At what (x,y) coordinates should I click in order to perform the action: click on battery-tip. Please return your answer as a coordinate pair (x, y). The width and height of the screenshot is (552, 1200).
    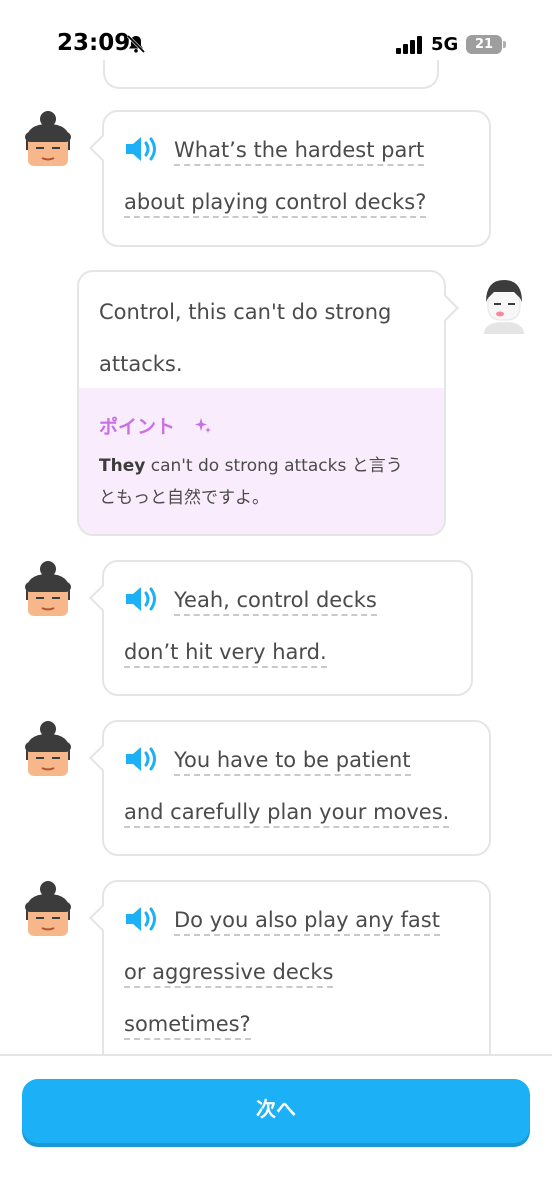
    Looking at the image, I should click on (504, 44).